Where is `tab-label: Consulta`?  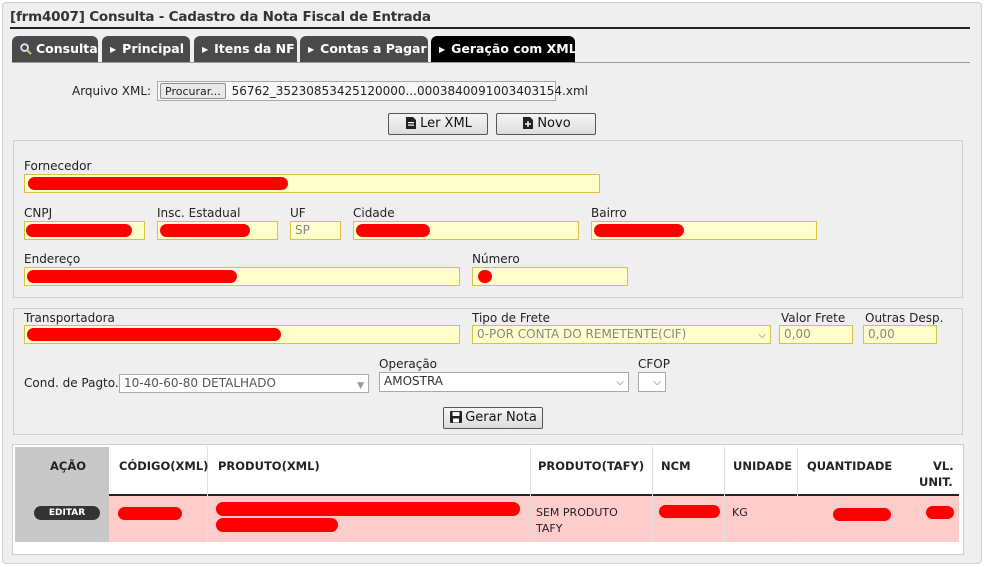
tab-label: Consulta is located at coordinates (67, 48).